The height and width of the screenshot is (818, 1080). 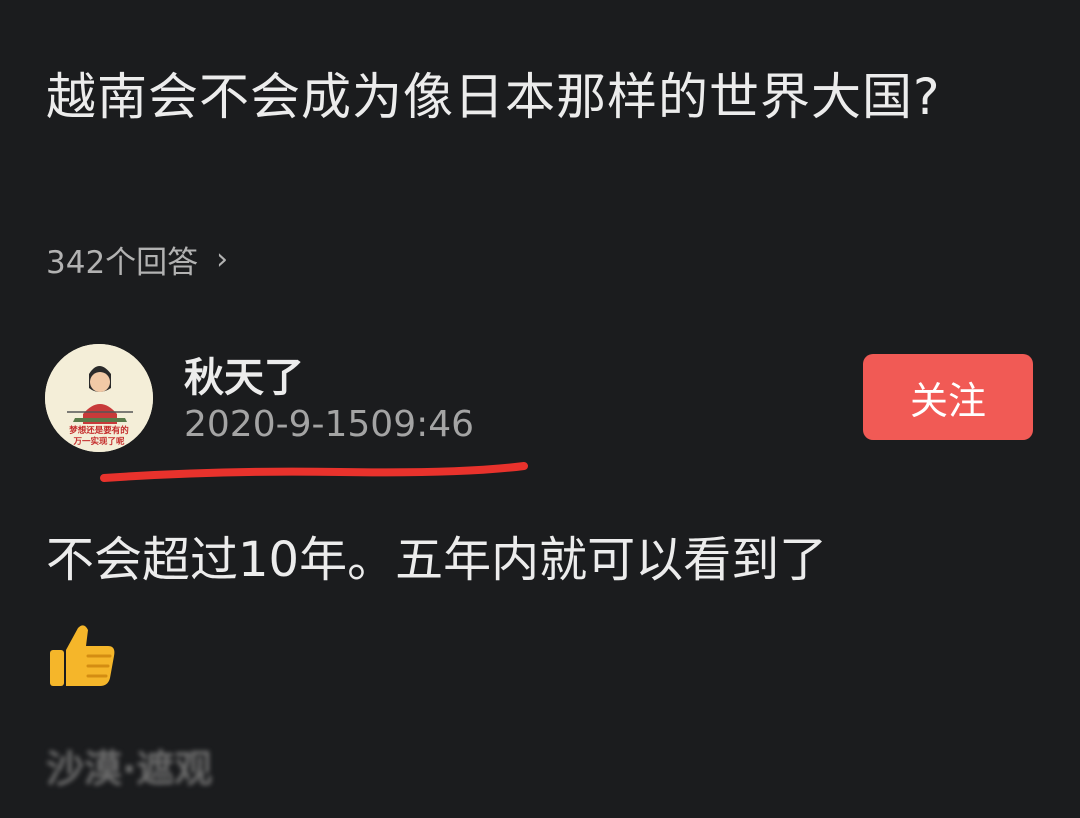 I want to click on post-timestamp: 2020-9-1509:46, so click(x=329, y=424).